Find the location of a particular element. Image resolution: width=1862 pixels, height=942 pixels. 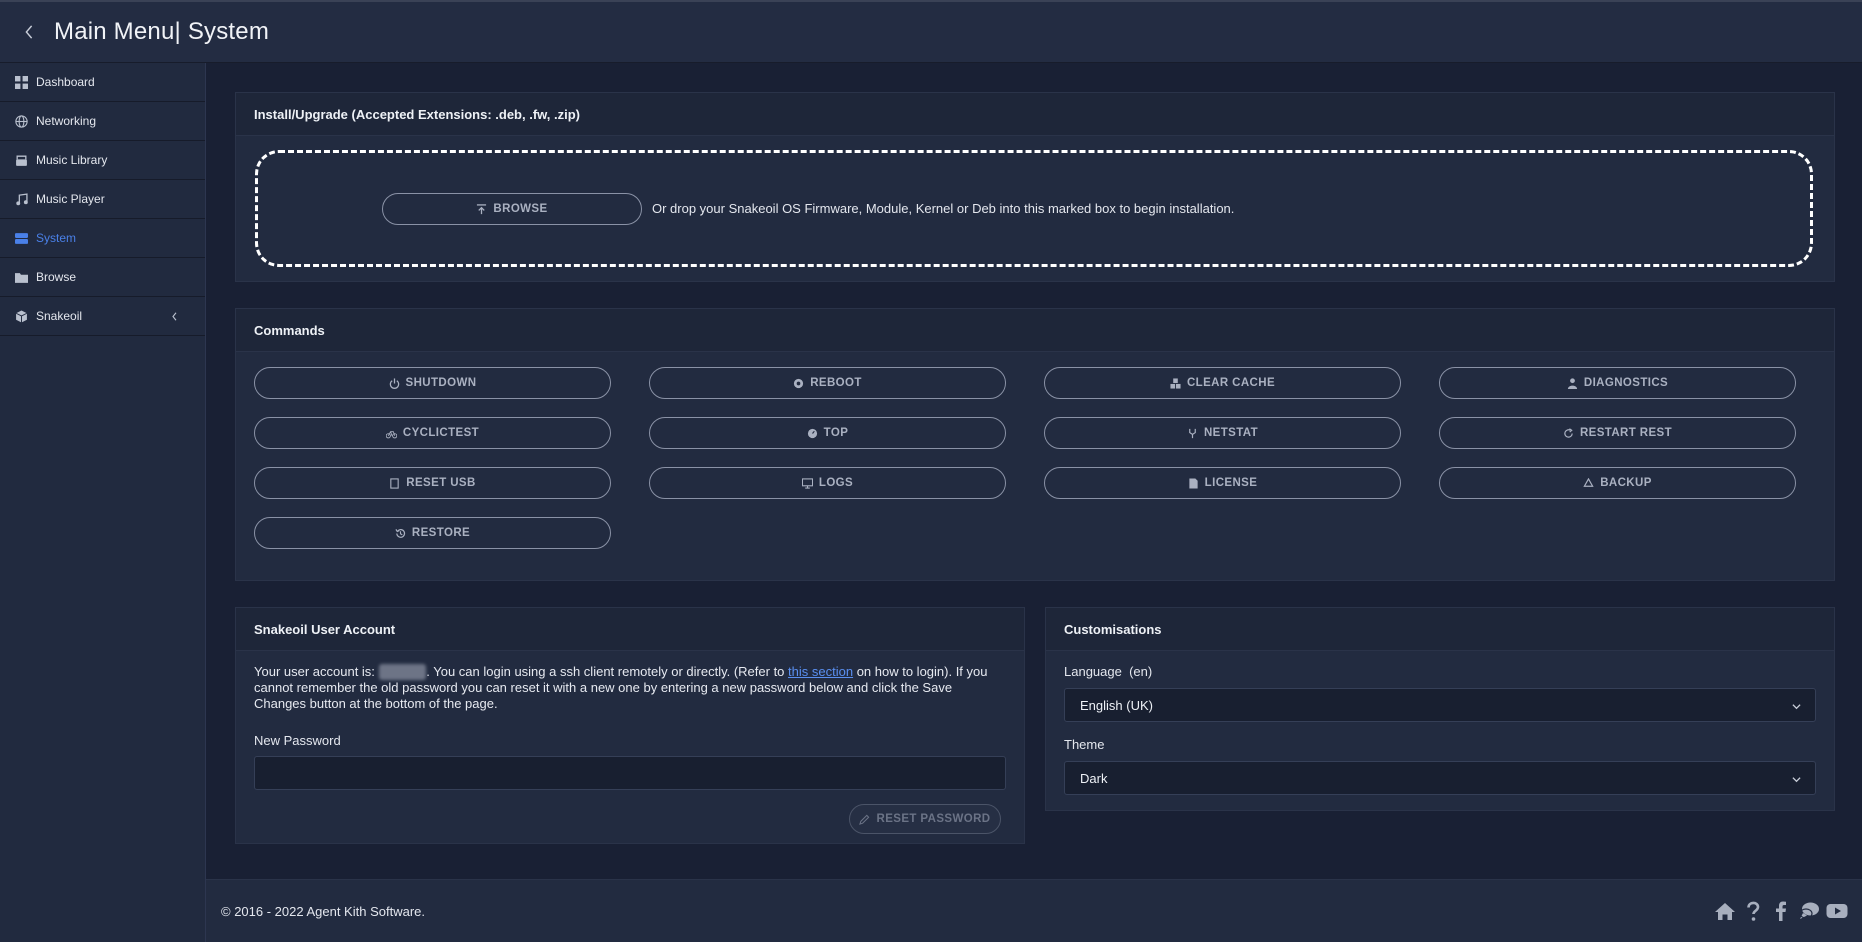

browse-button: BROWSE is located at coordinates (512, 209).